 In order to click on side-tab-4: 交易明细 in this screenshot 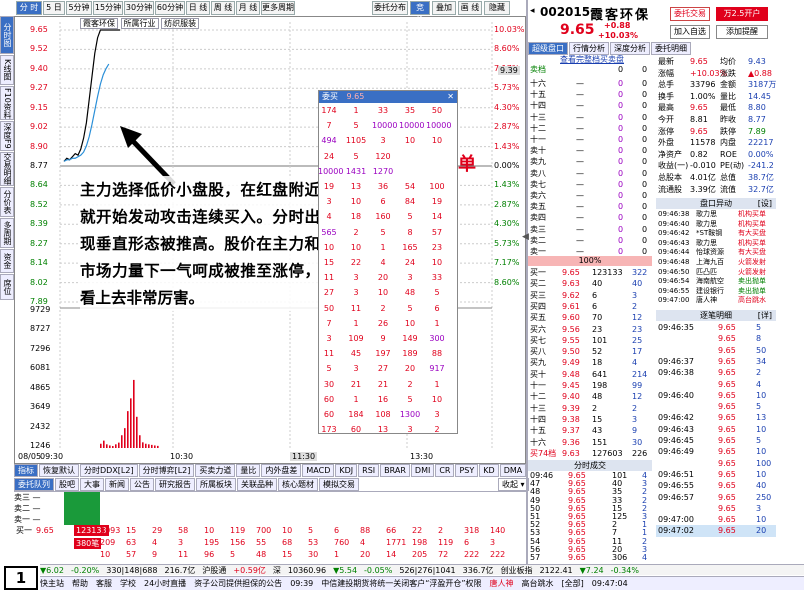, I will do `click(7, 169)`.